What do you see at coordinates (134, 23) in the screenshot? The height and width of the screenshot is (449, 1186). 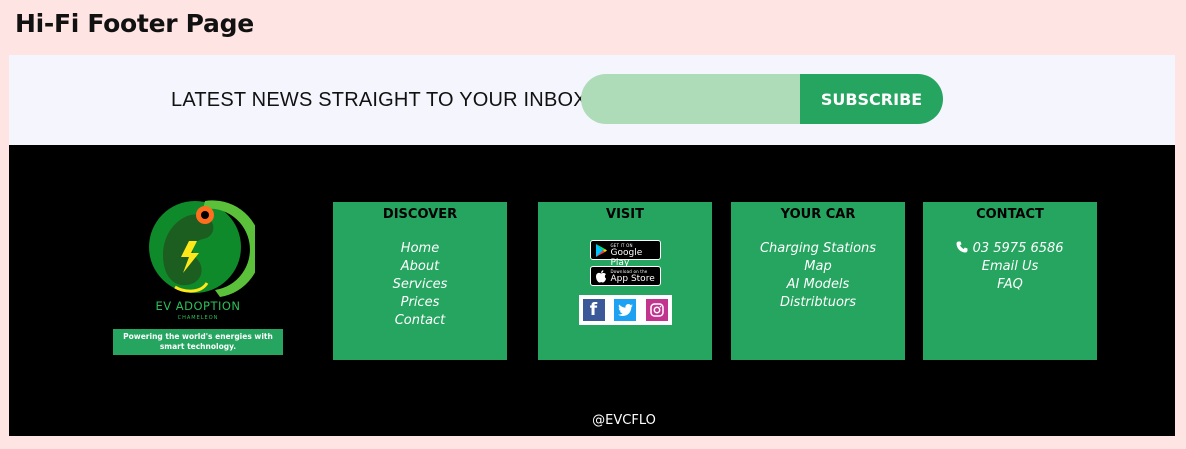 I see `page-title: Hi-Fi Footer Page` at bounding box center [134, 23].